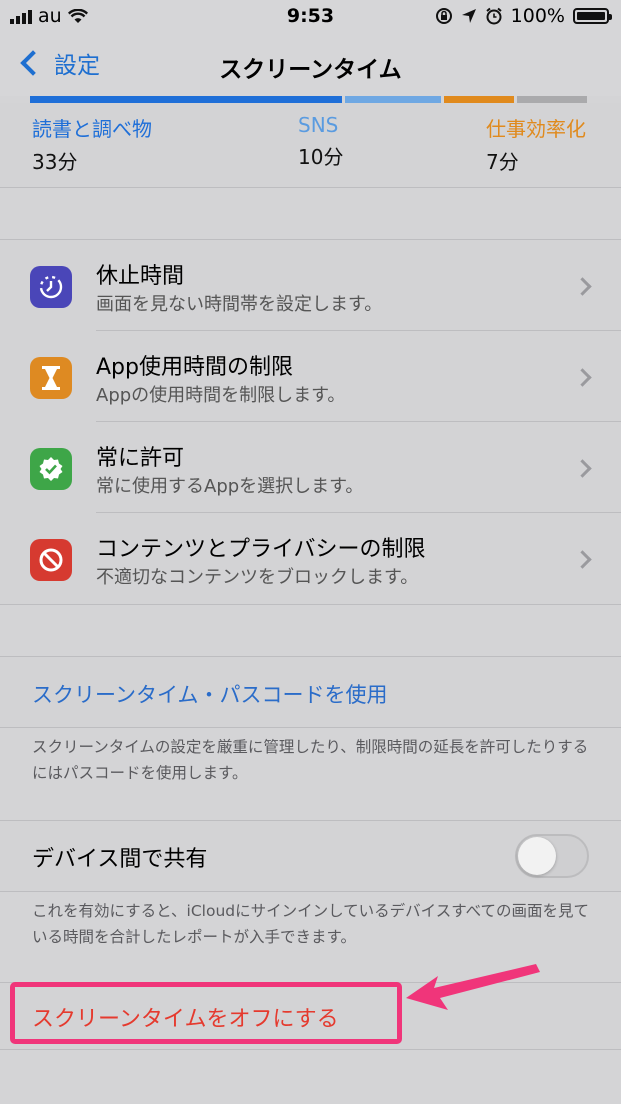 The height and width of the screenshot is (1104, 621). I want to click on usage-summary: 読書と調べ物 33分 SNS 10分 仕事効率化 7分, so click(310, 145).